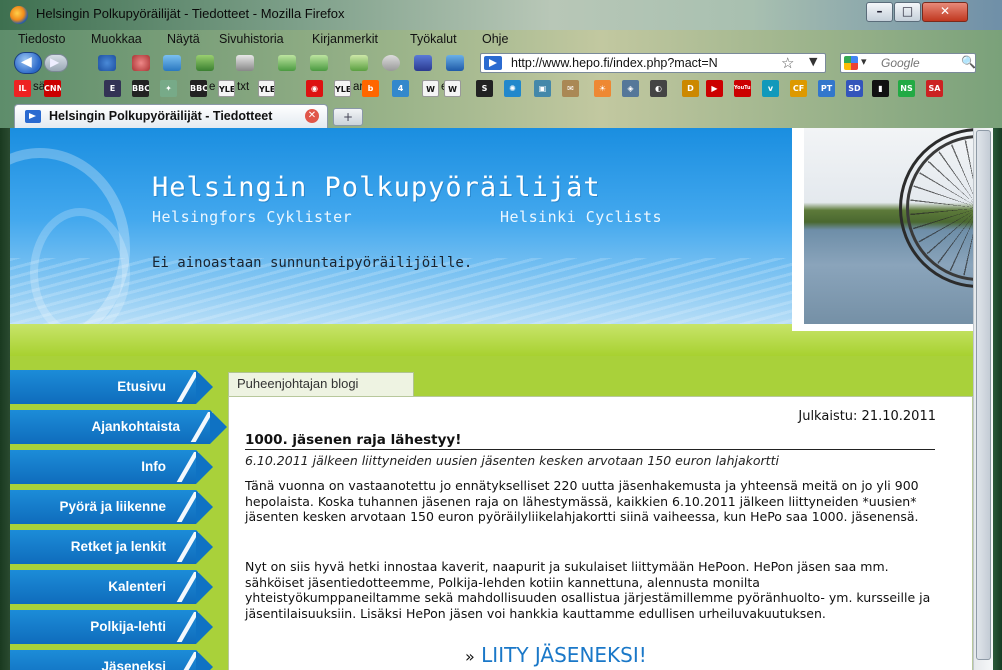 The height and width of the screenshot is (670, 1002). I want to click on bookmark-favicon-icon: 4, so click(400, 88).